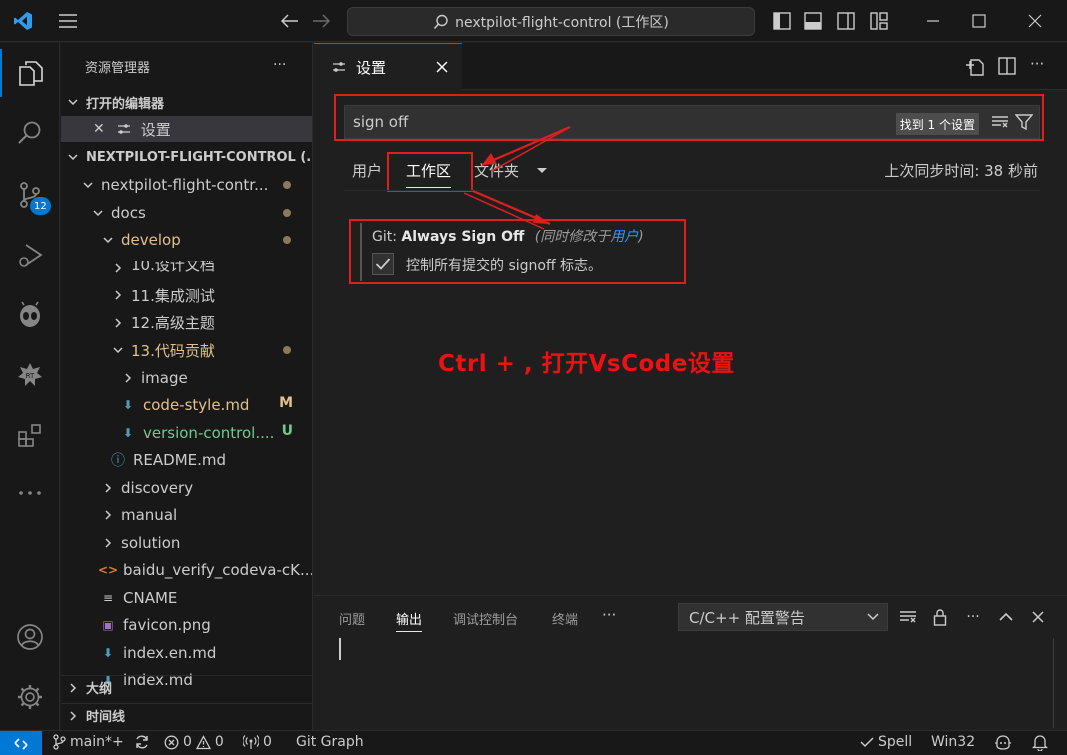 This screenshot has width=1067, height=755. I want to click on scope-tabs-divider, so click(692, 190).